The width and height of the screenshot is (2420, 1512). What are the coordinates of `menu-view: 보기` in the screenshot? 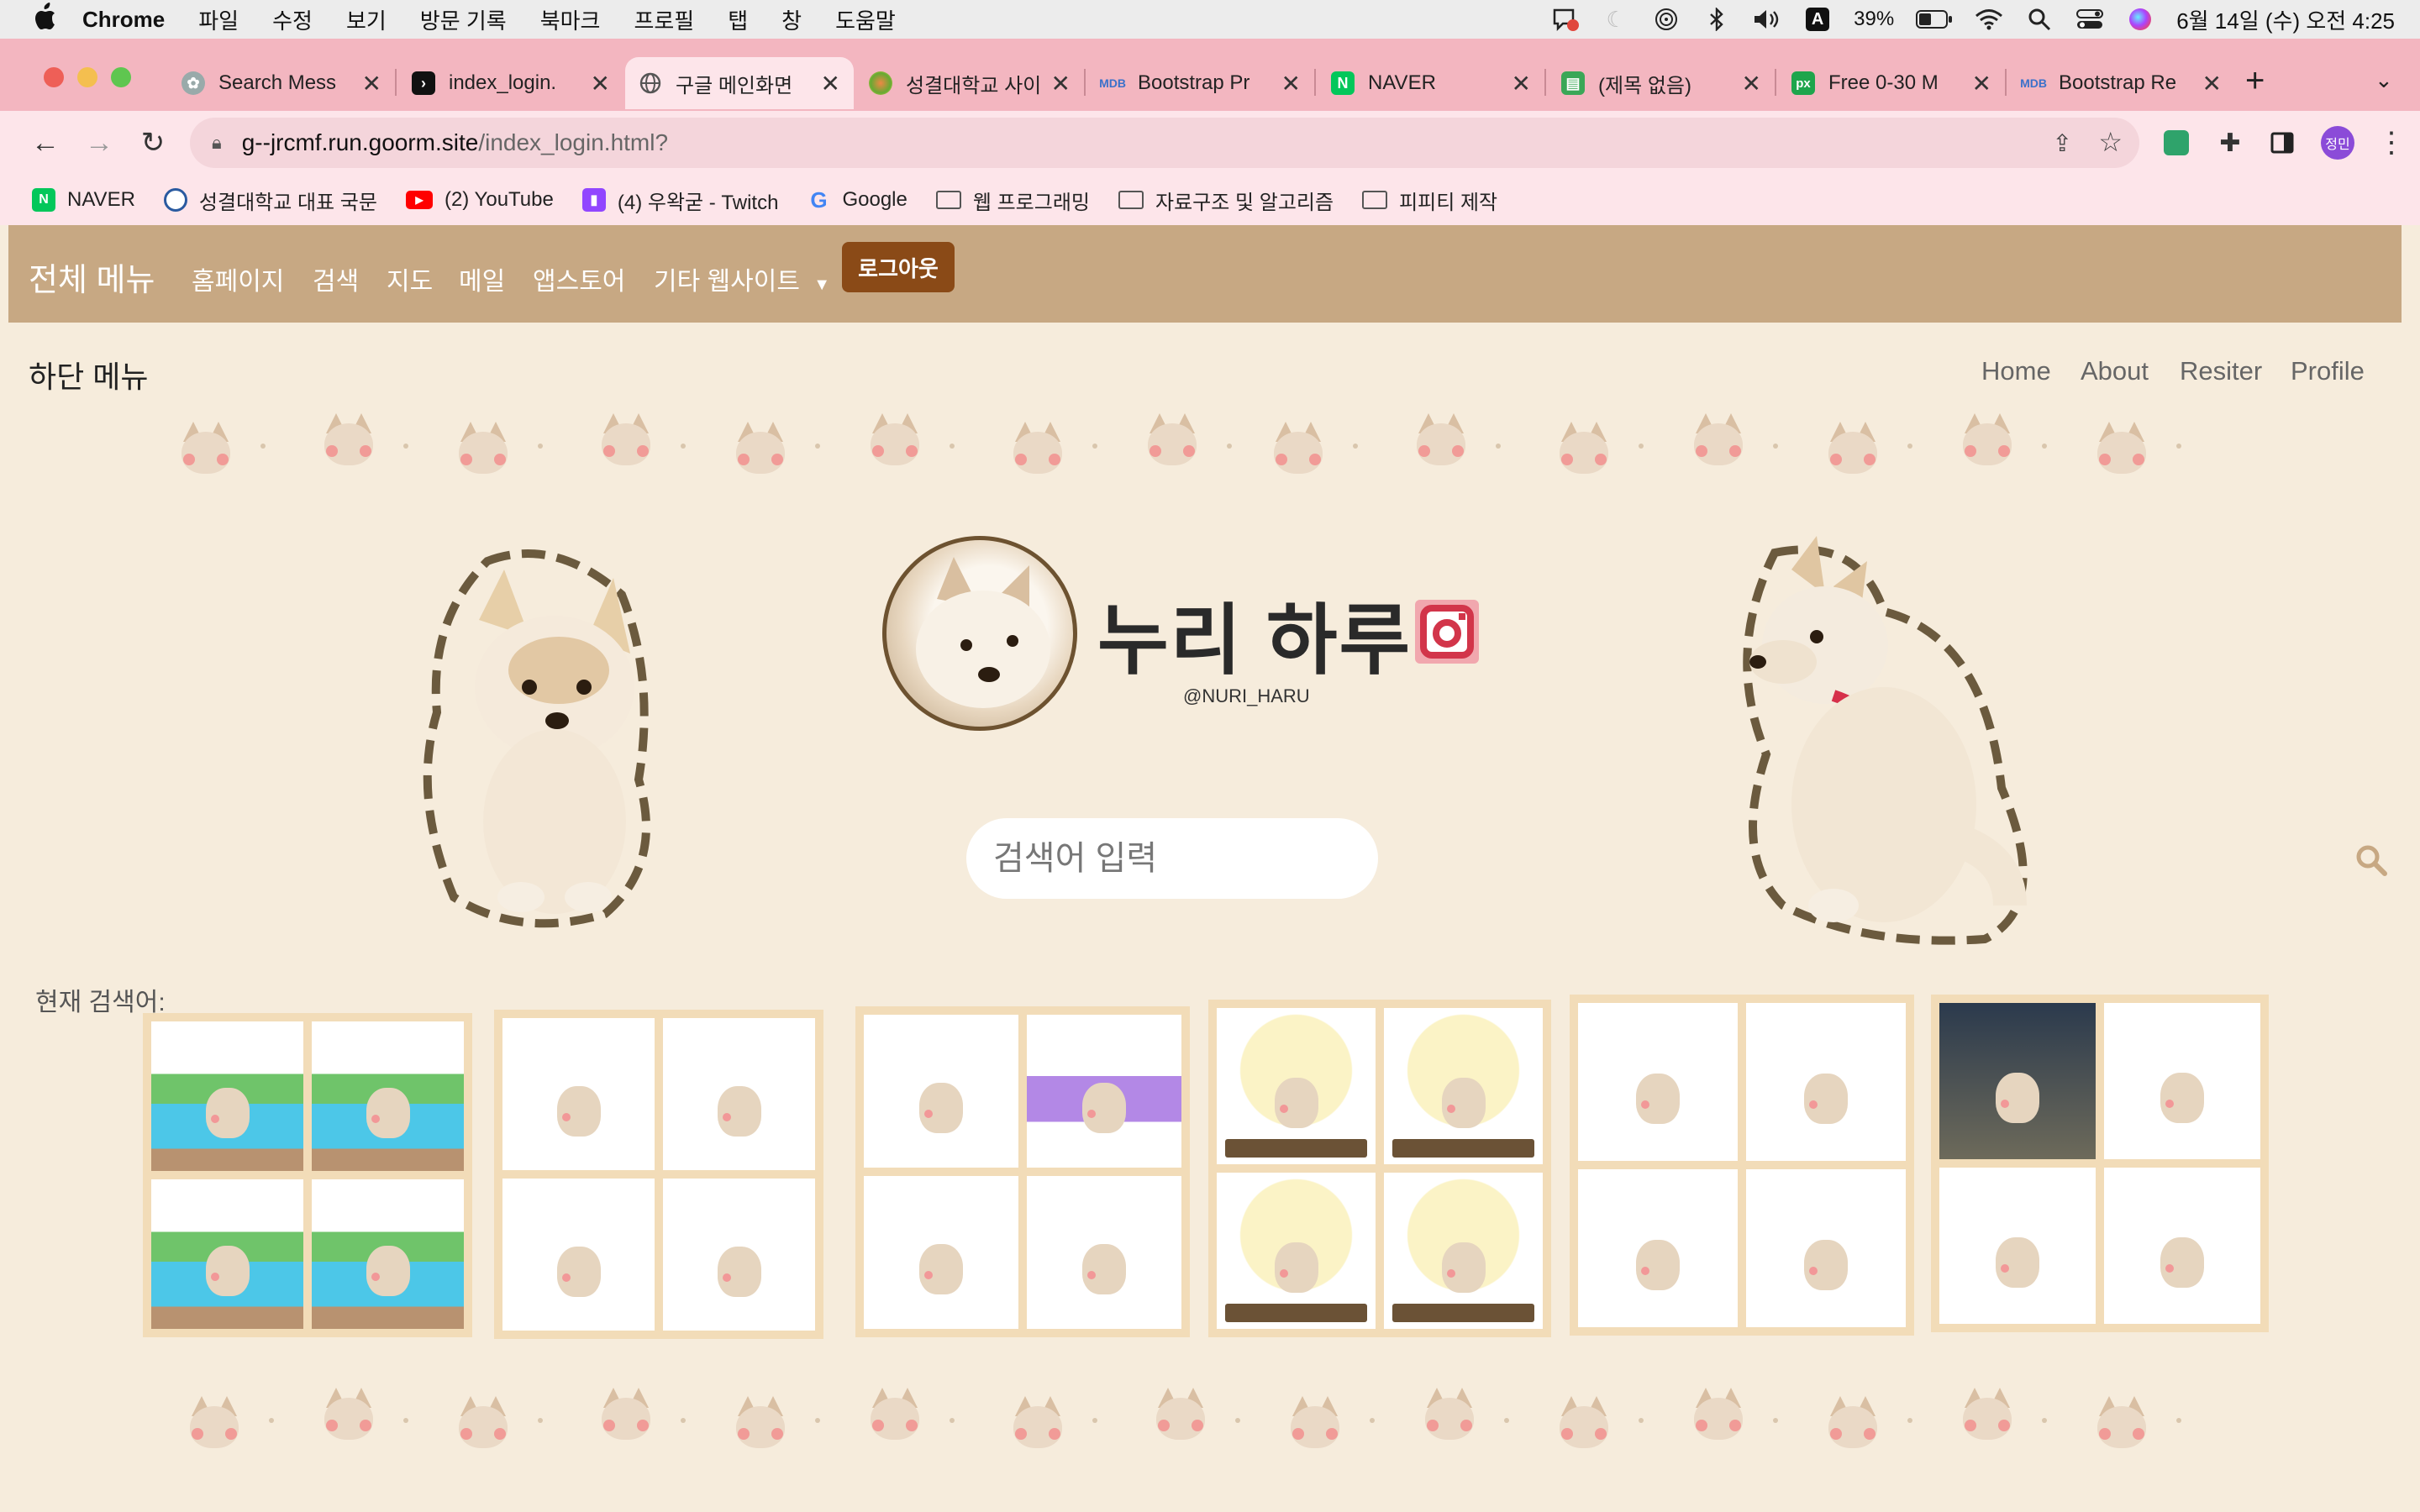 It's located at (367, 19).